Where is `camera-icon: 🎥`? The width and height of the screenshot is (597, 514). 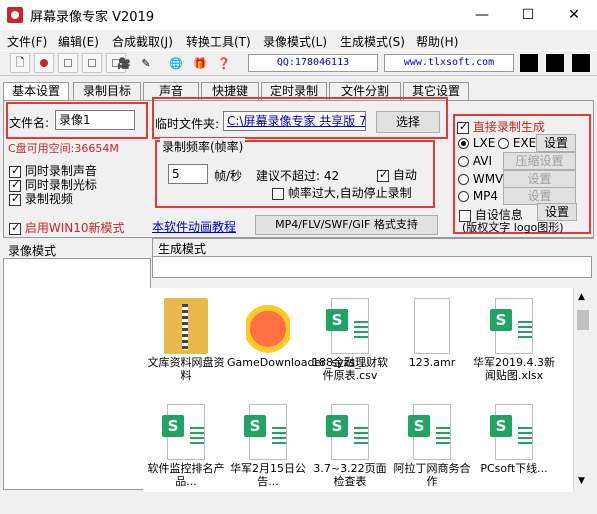
camera-icon: 🎥 is located at coordinates (124, 63).